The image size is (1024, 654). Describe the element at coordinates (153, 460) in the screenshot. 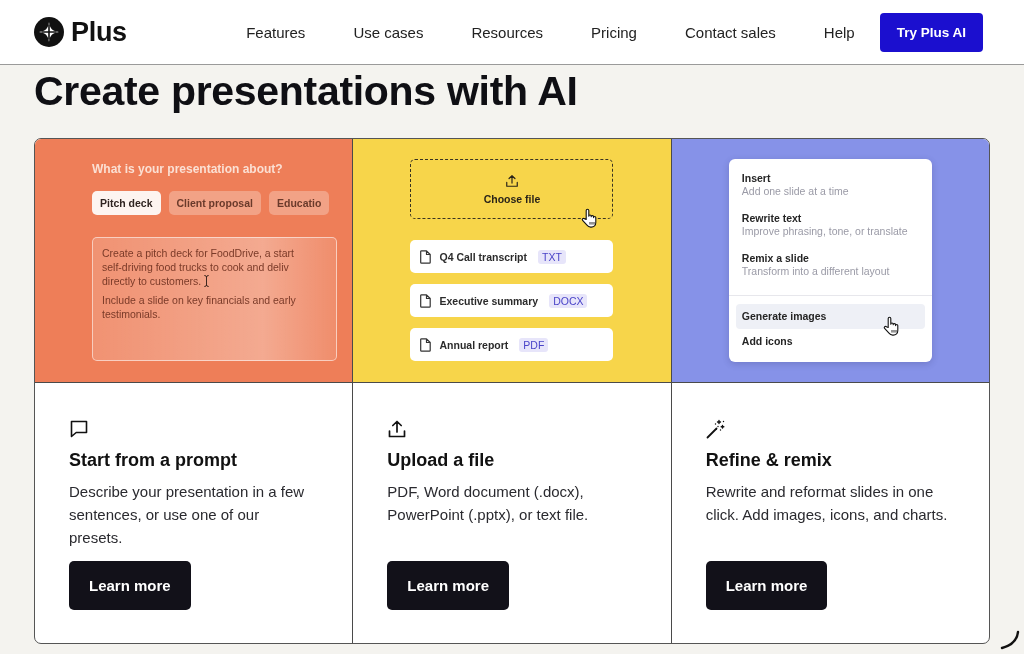

I see `feature-title: Start from a prompt` at that location.